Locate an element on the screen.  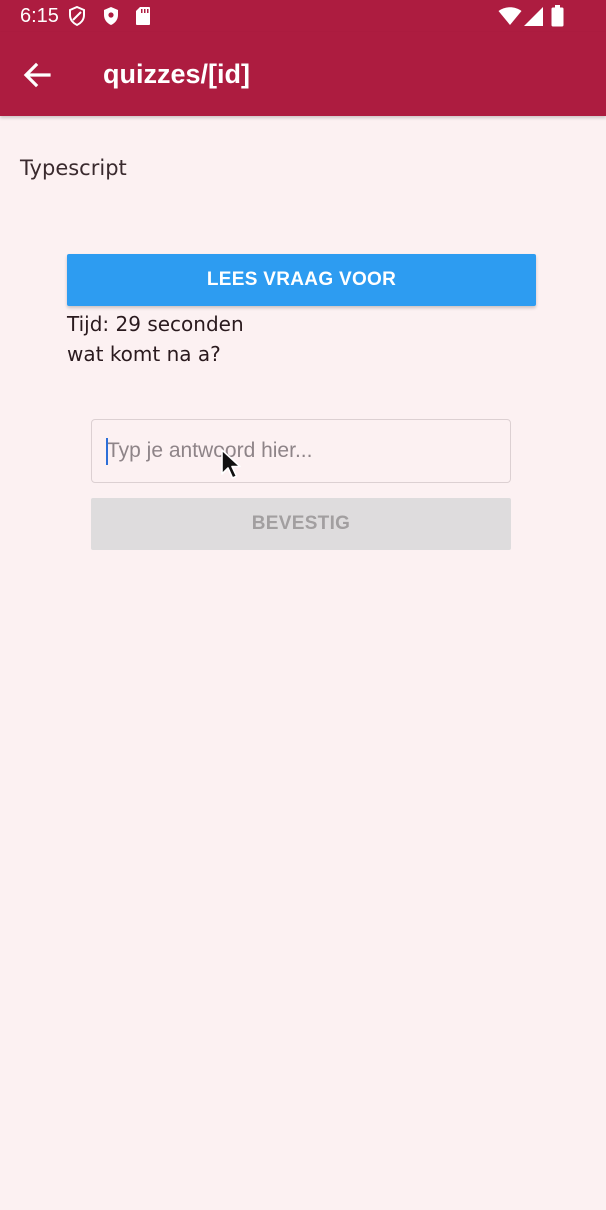
app-bar: quizzes/[id] is located at coordinates (303, 74).